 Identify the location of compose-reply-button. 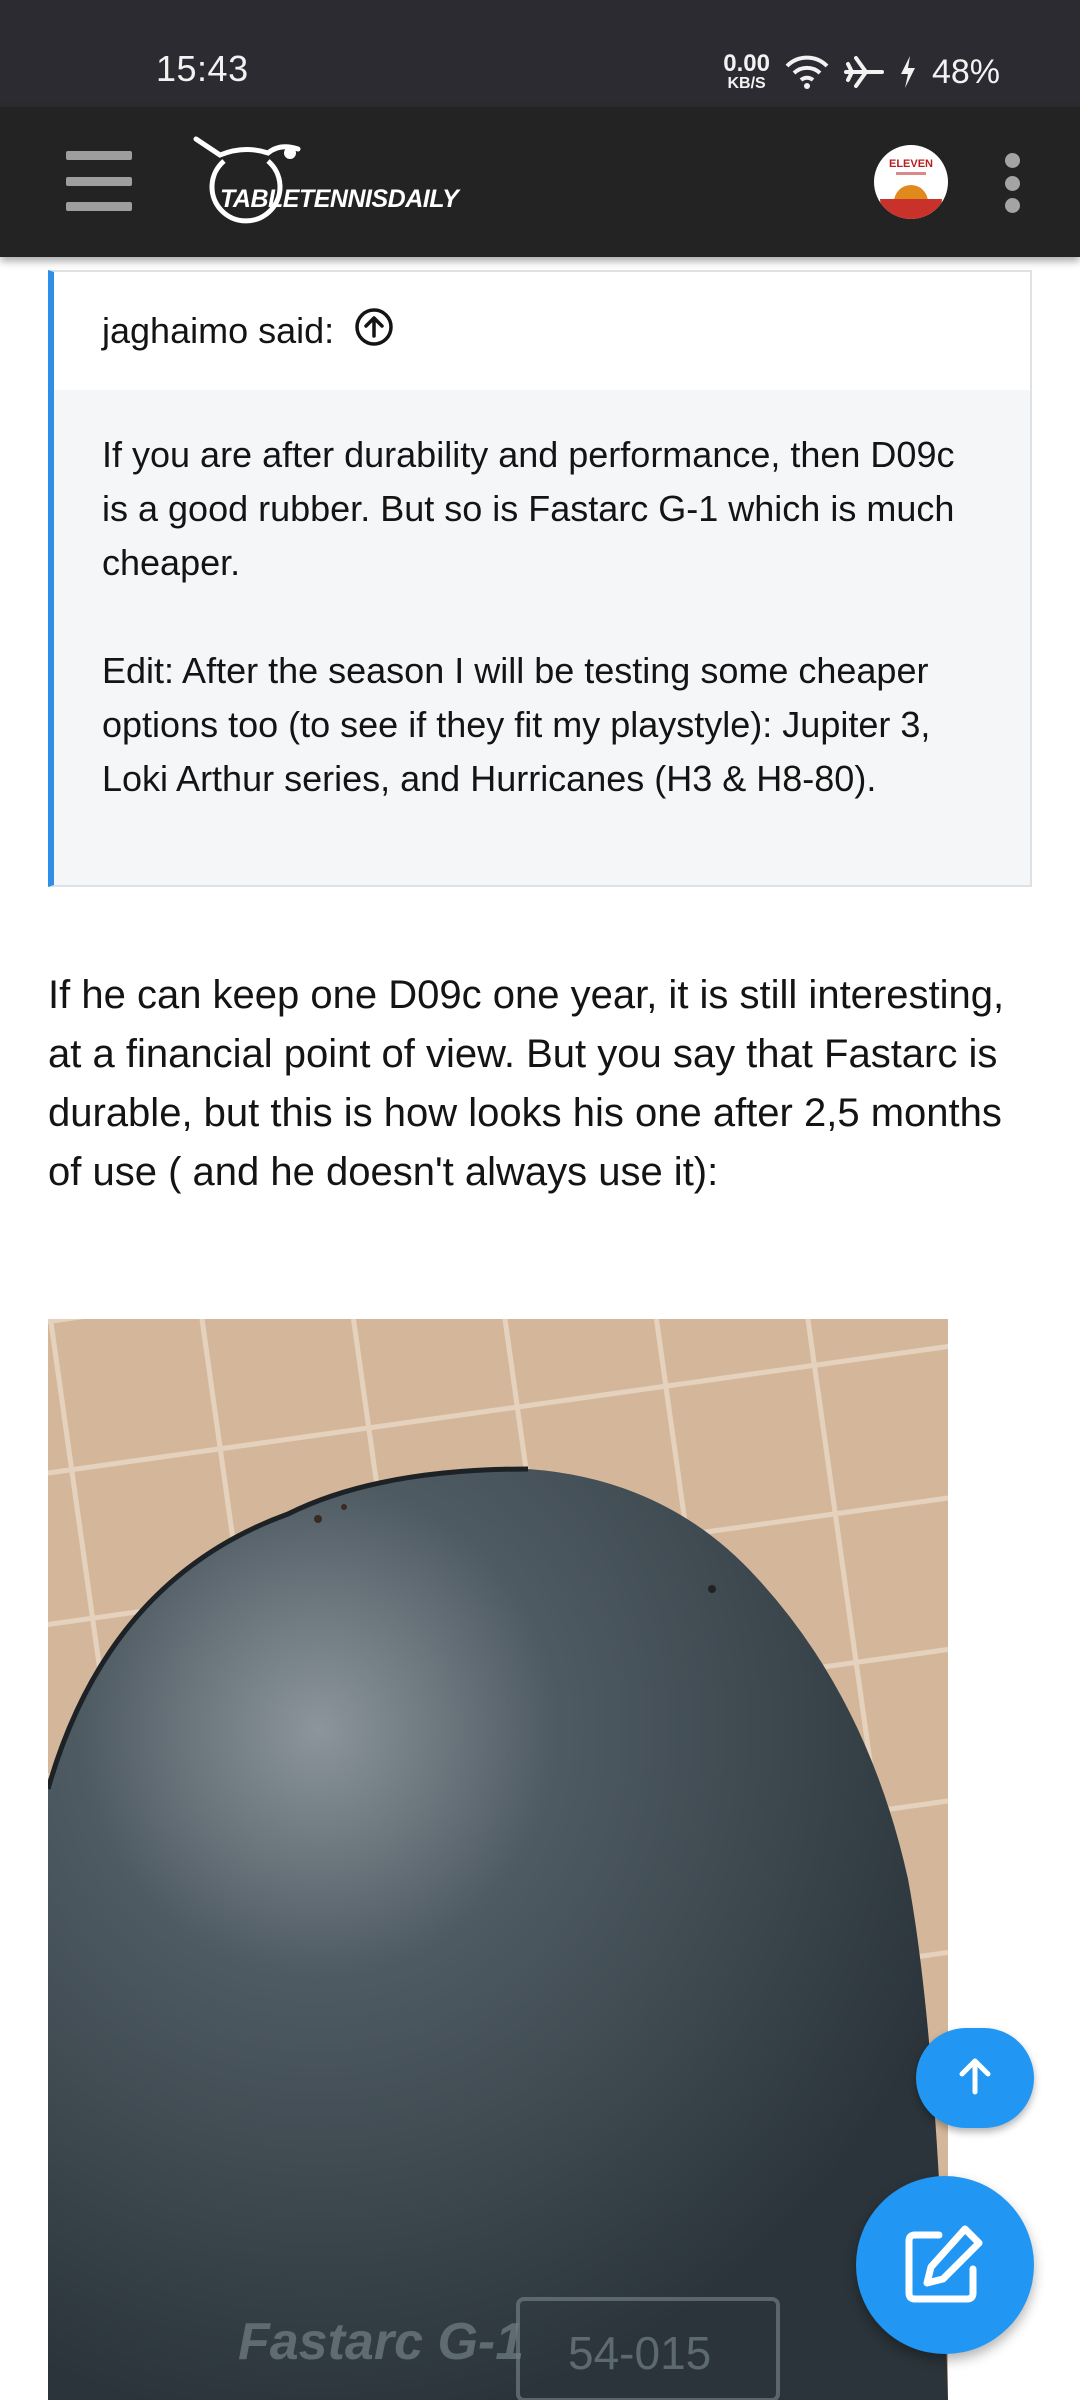
(945, 2265).